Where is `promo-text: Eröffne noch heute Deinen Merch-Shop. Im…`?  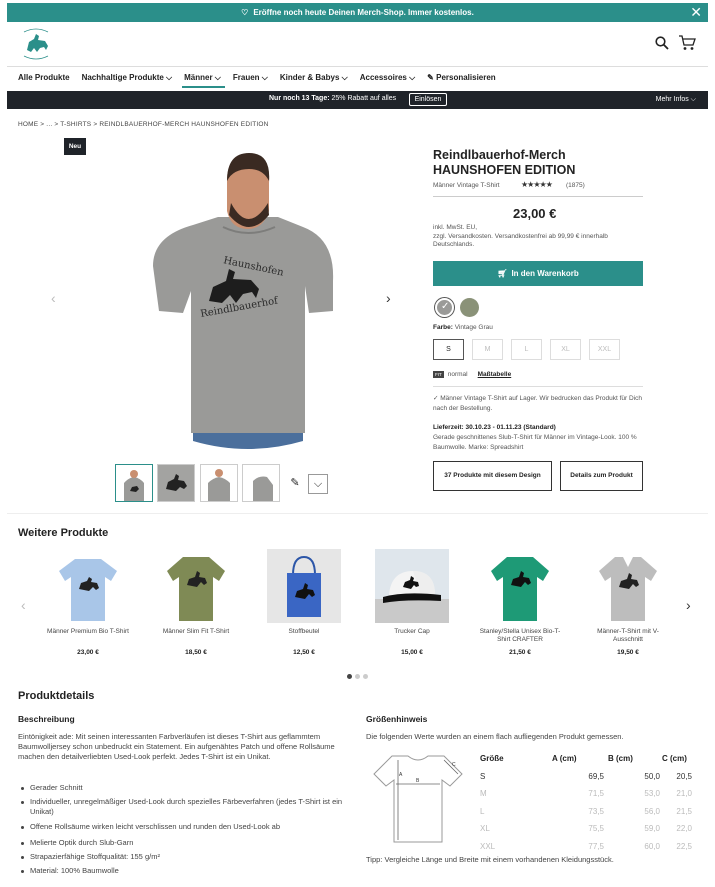
promo-text: Eröffne noch heute Deinen Merch-Shop. Im… is located at coordinates (363, 12).